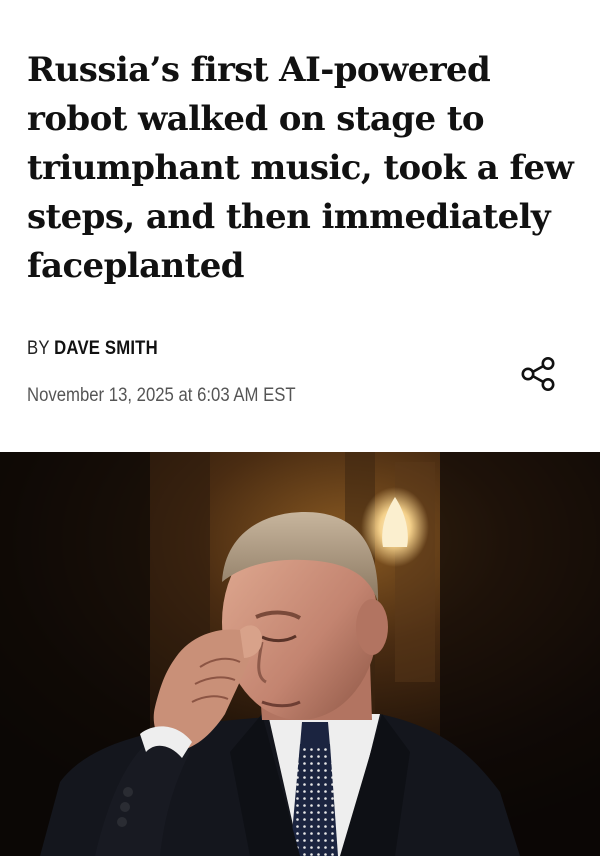 This screenshot has height=856, width=600. I want to click on byline: BY DAVE SMITH, so click(92, 349).